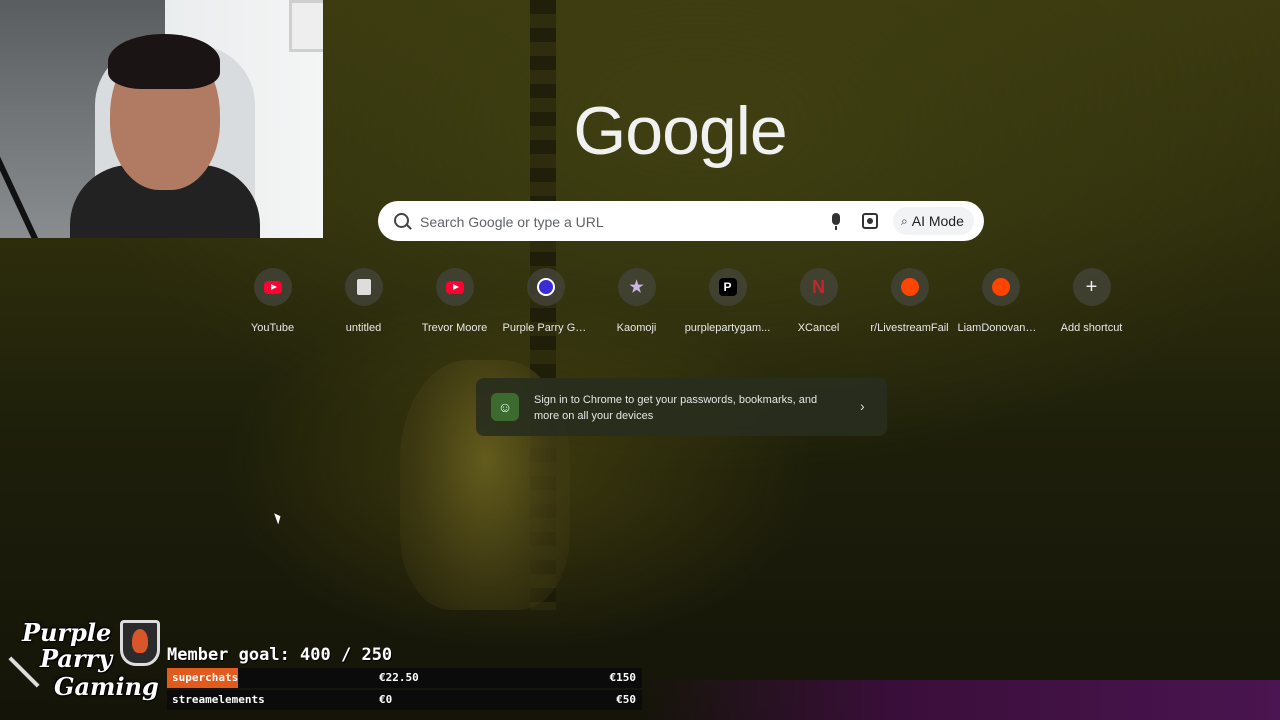 The height and width of the screenshot is (720, 1280). I want to click on shortcut-label: Trevor Moore, so click(454, 328).